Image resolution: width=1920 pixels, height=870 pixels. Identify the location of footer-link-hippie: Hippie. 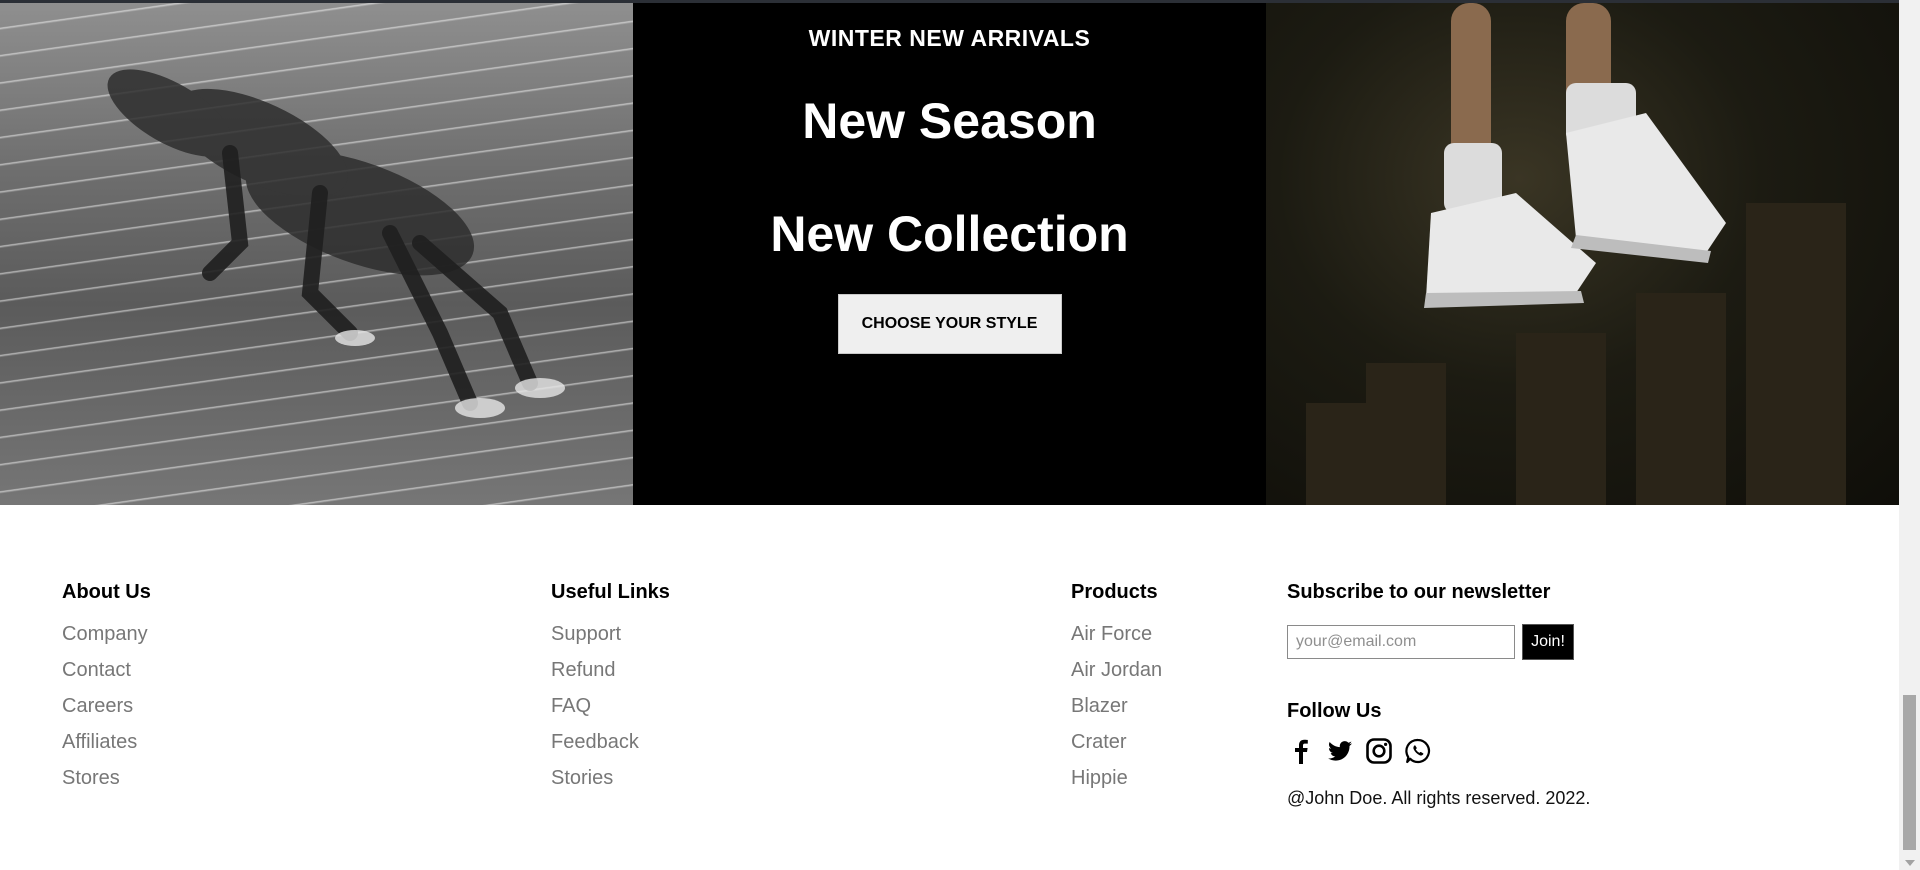
(1116, 786).